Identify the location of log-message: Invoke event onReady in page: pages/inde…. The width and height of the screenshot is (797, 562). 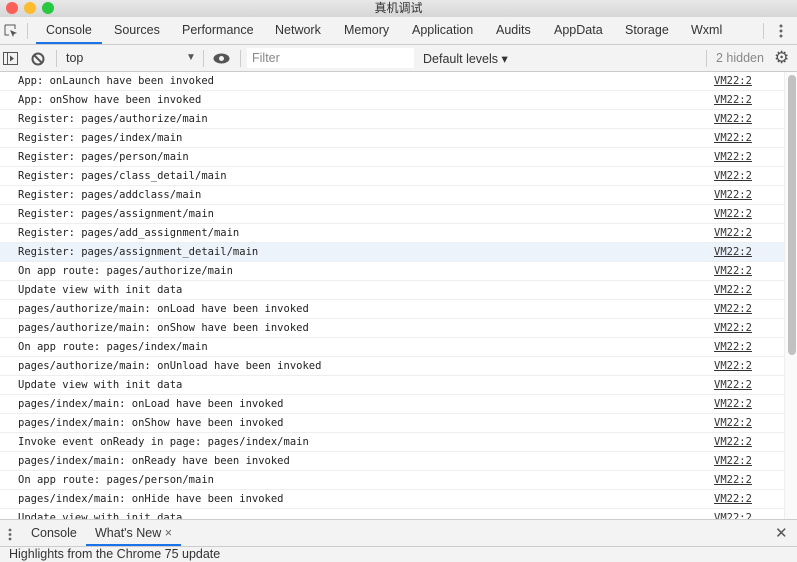
(163, 442).